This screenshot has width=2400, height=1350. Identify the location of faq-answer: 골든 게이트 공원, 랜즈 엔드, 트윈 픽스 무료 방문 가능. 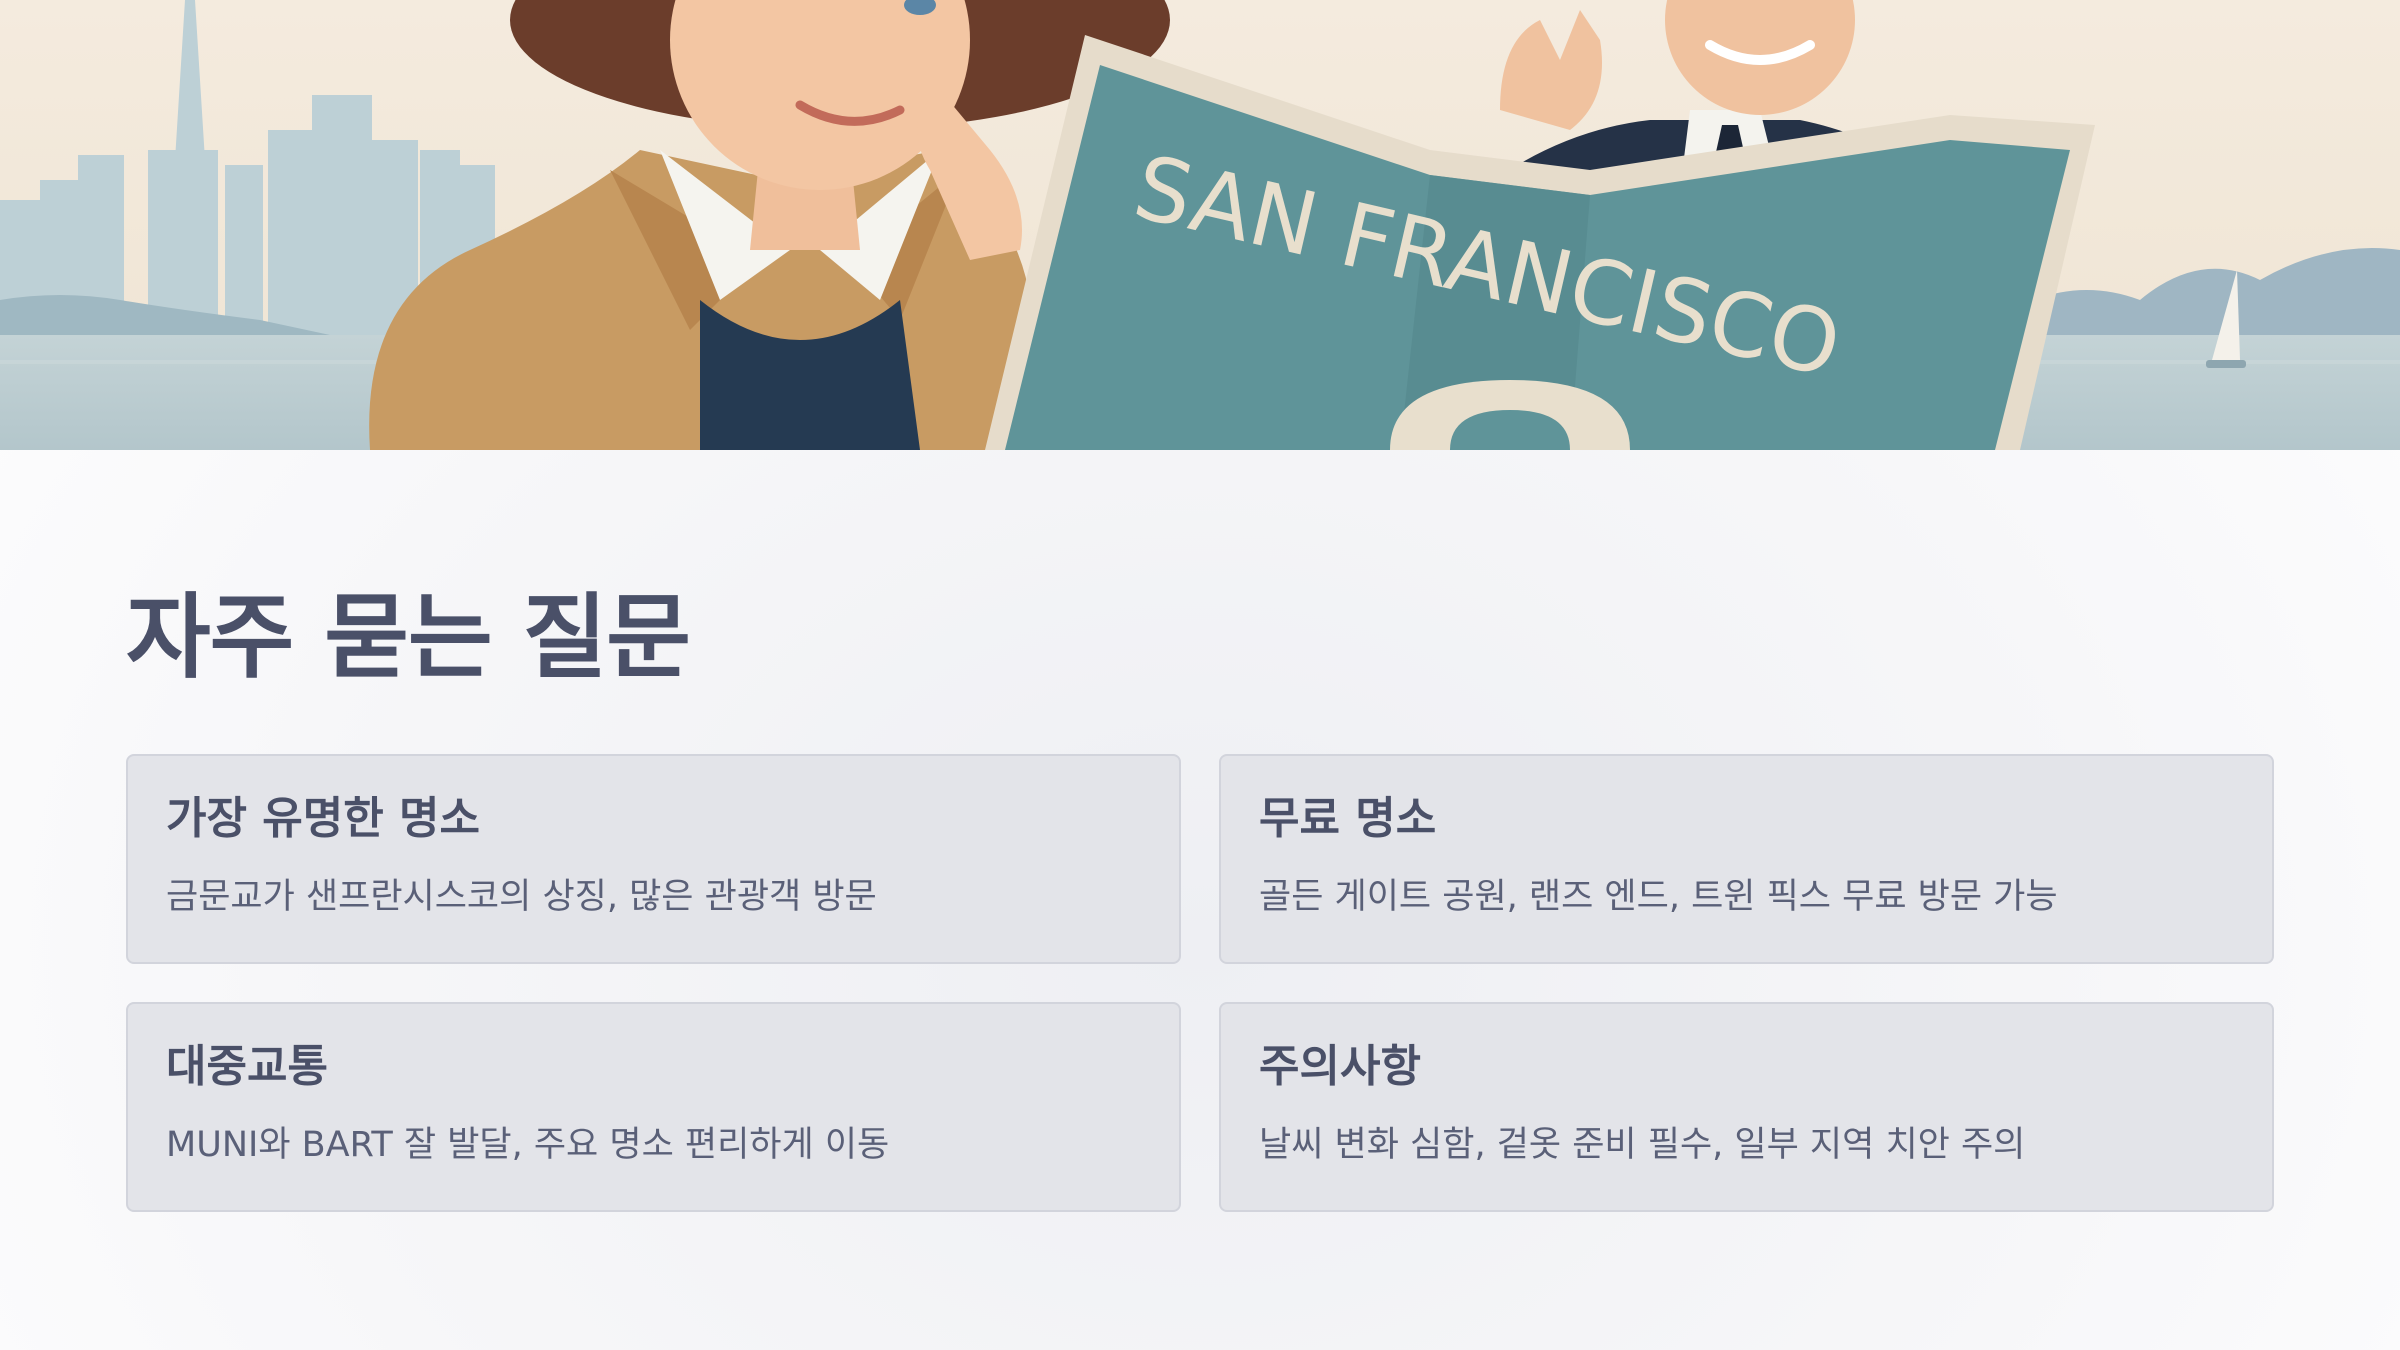
(1658, 897).